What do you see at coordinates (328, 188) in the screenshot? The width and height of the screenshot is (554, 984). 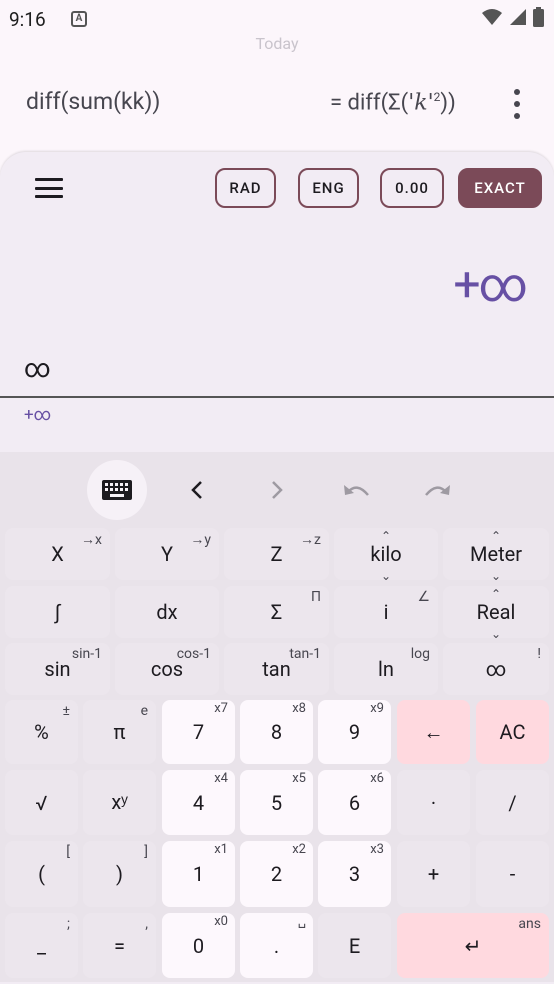 I see `notation-mode-button: ENG` at bounding box center [328, 188].